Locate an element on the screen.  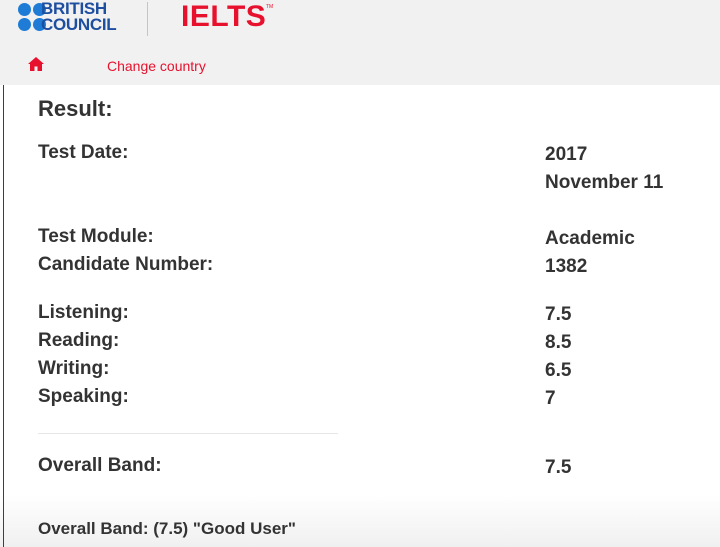
result-title: Result: is located at coordinates (75, 108).